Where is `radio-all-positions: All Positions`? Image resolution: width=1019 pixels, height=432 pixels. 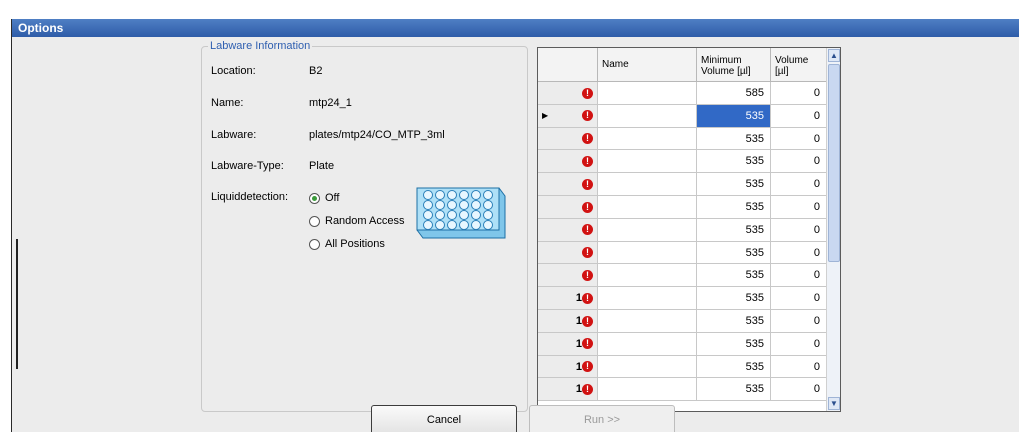
radio-all-positions: All Positions is located at coordinates (347, 244).